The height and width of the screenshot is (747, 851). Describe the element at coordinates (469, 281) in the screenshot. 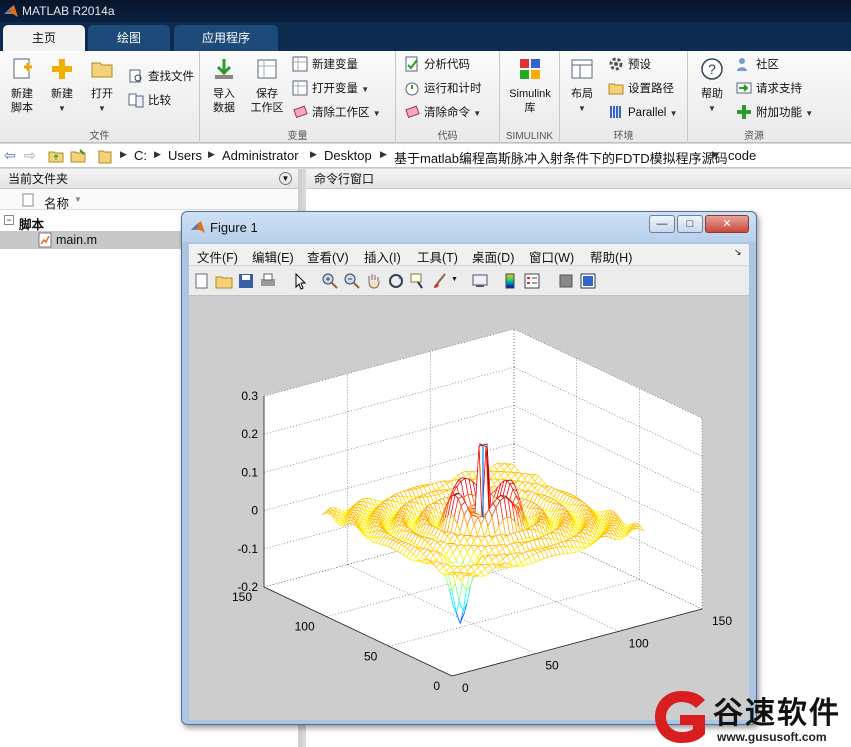

I see `figure-toolbar: ▼` at that location.